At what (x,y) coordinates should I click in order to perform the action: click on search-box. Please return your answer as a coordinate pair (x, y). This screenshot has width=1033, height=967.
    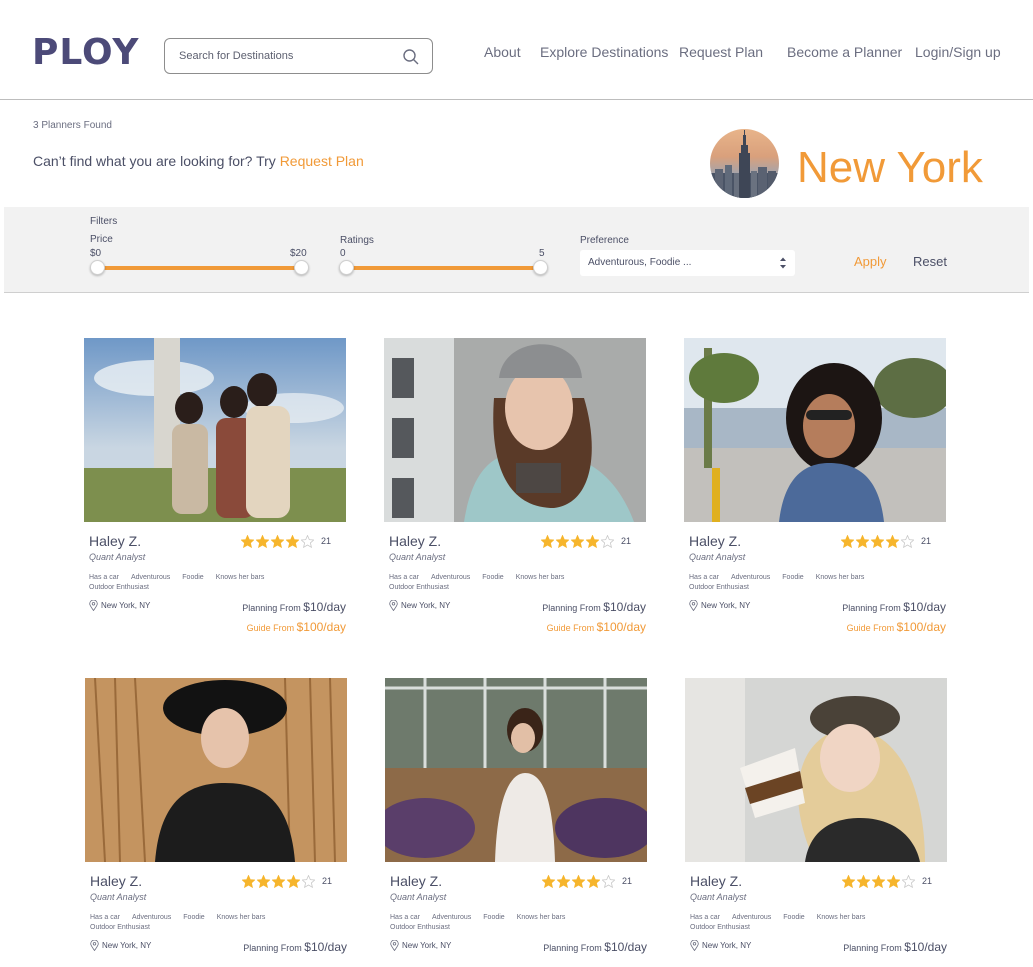
    Looking at the image, I should click on (298, 56).